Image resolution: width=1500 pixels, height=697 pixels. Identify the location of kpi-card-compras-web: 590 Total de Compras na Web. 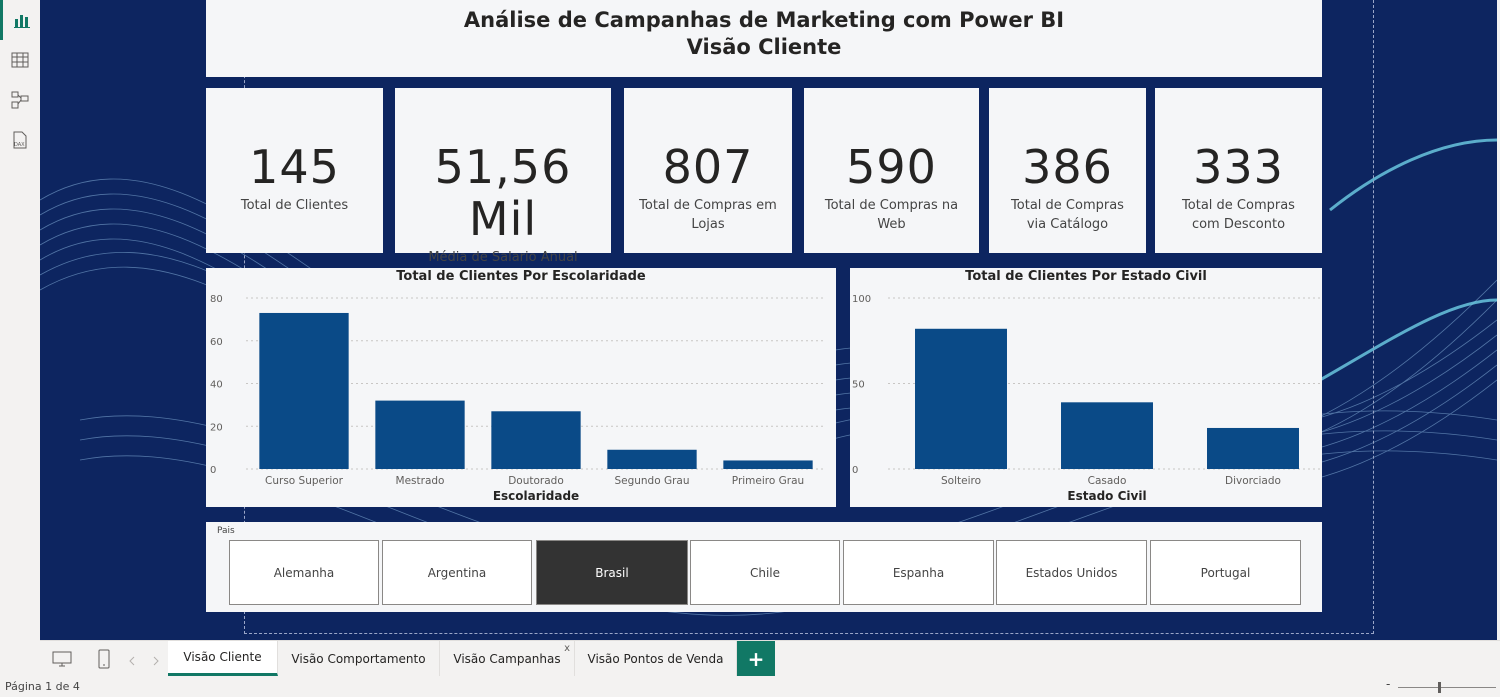
(891, 170).